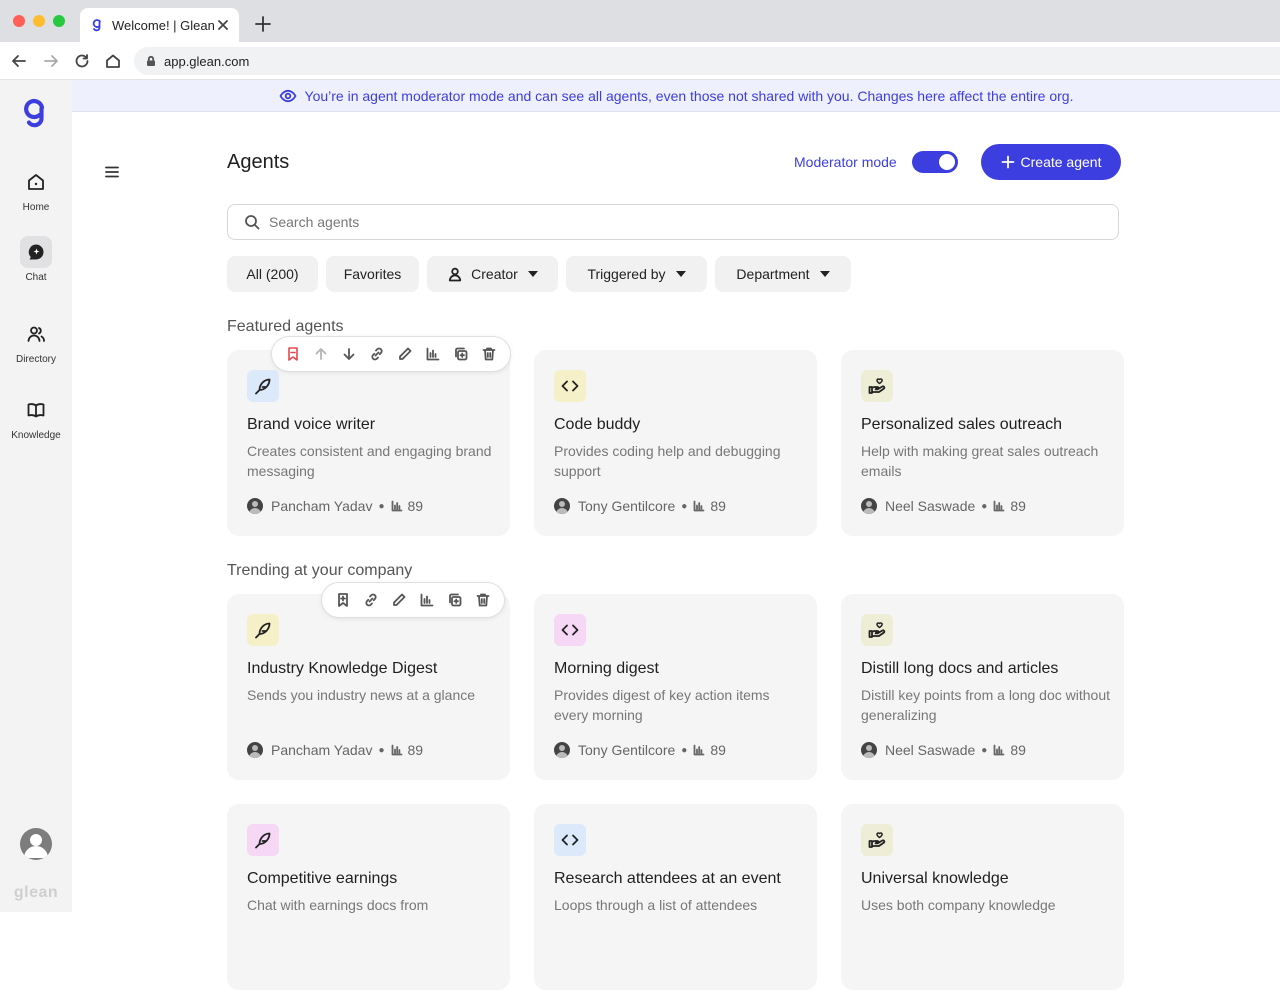 The image size is (1280, 990). What do you see at coordinates (36, 334) in the screenshot?
I see `people-icon` at bounding box center [36, 334].